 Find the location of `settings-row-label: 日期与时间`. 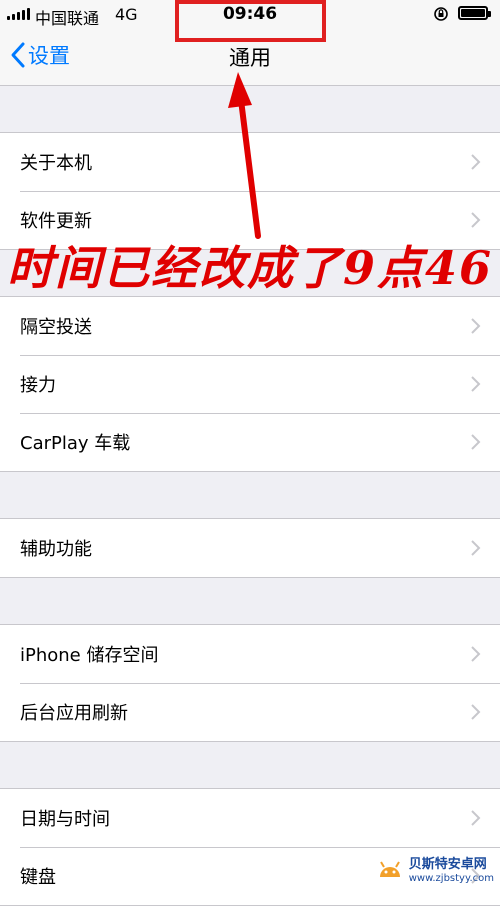

settings-row-label: 日期与时间 is located at coordinates (65, 819).